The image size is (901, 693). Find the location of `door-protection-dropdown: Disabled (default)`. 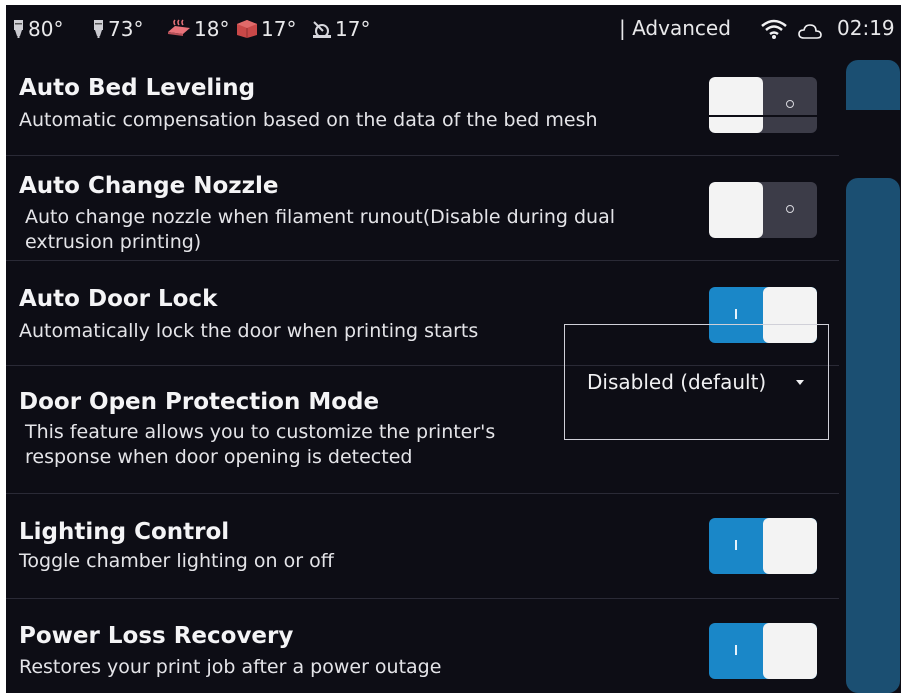

door-protection-dropdown: Disabled (default) is located at coordinates (696, 382).